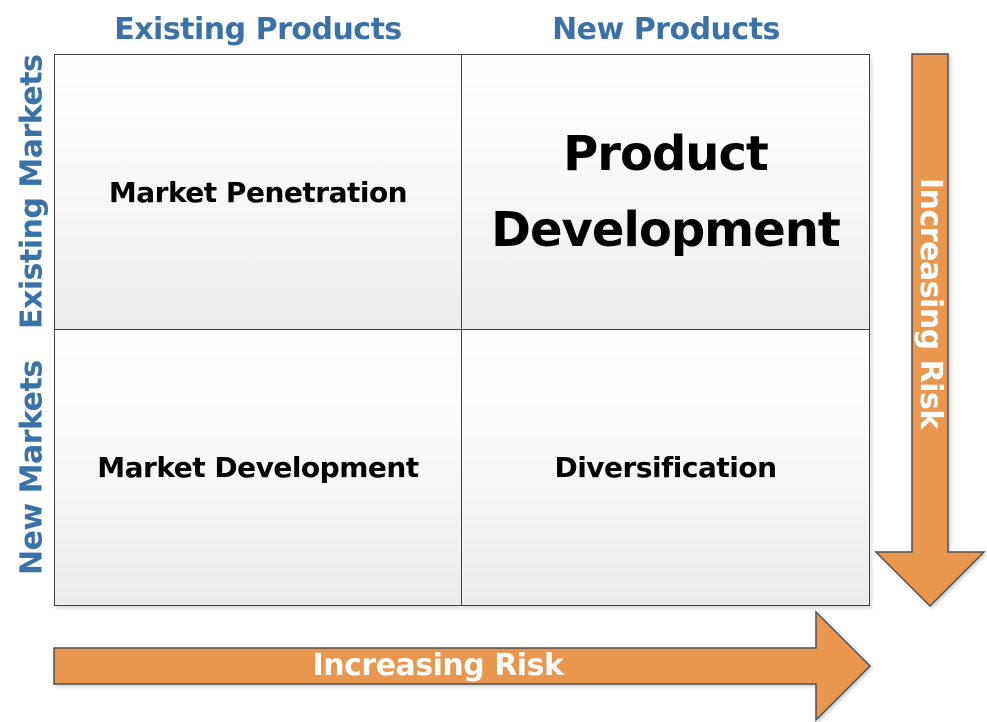  I want to click on horizontal-arrow-label: Increasing Risk, so click(438, 665).